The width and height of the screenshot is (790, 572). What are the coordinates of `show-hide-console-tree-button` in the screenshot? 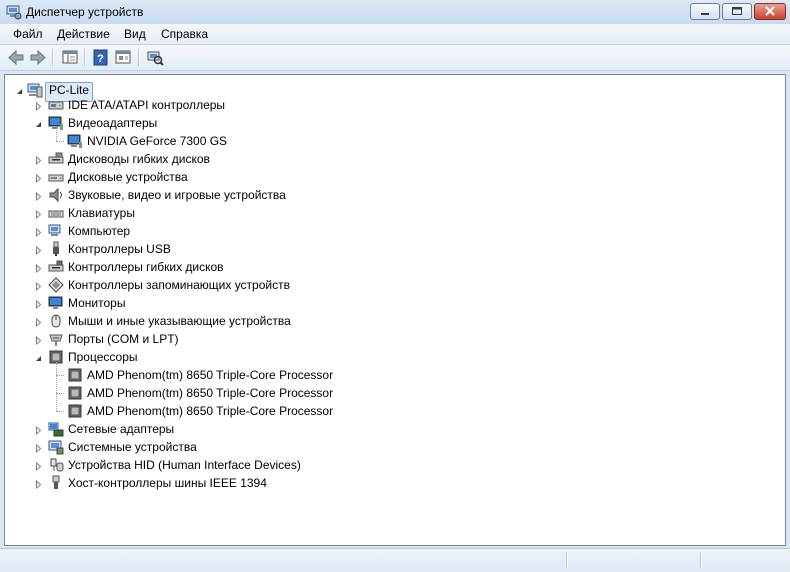 It's located at (70, 57).